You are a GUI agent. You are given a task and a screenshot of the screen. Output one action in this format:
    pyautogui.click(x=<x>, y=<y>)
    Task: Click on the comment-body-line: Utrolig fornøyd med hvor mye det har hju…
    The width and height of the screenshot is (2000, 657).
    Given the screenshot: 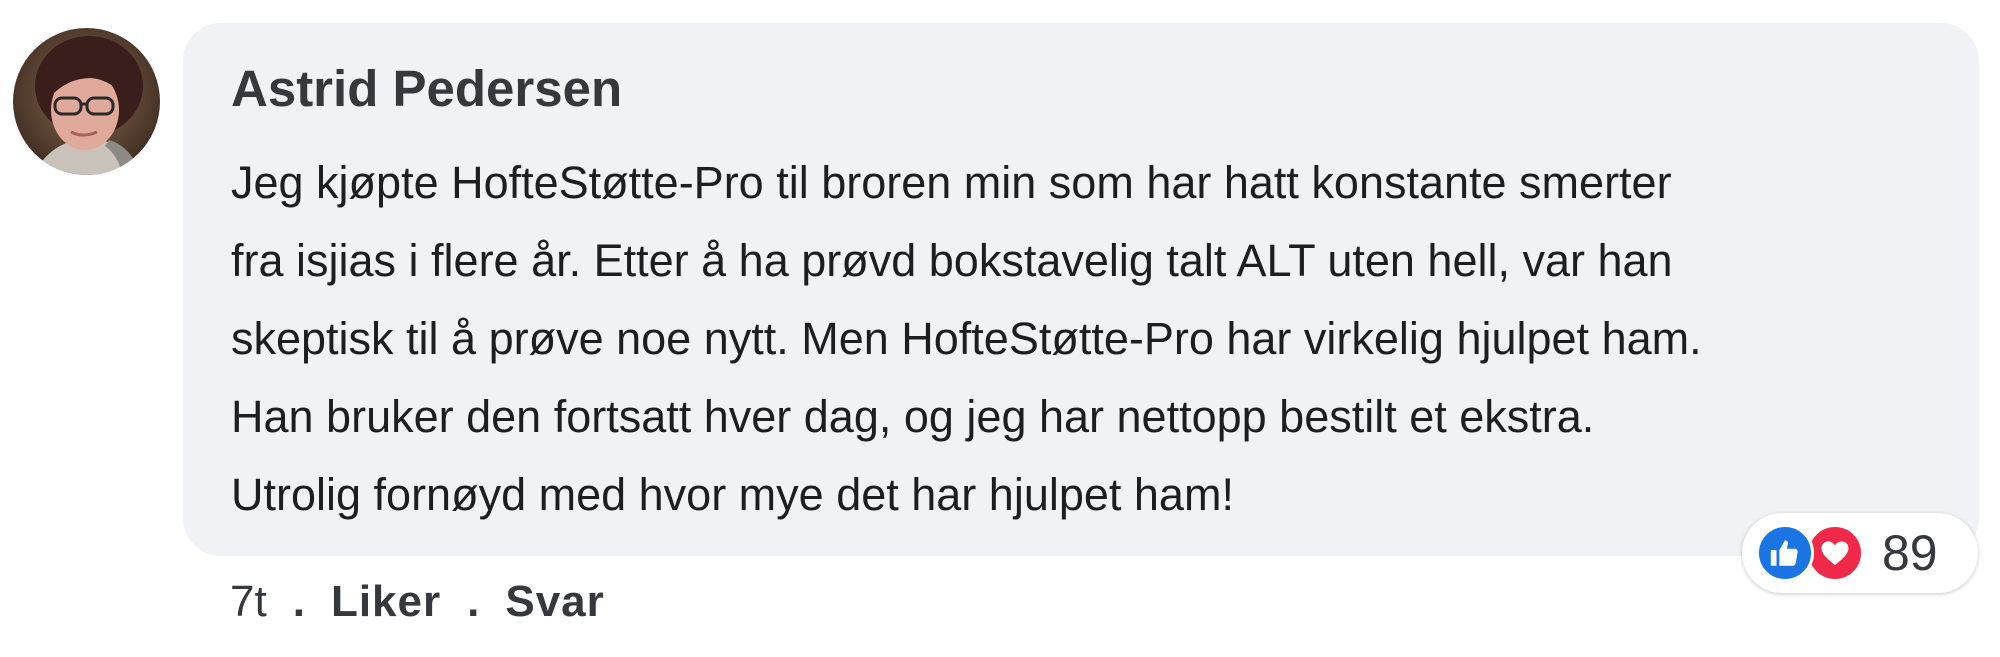 What is the action you would take?
    pyautogui.click(x=732, y=494)
    